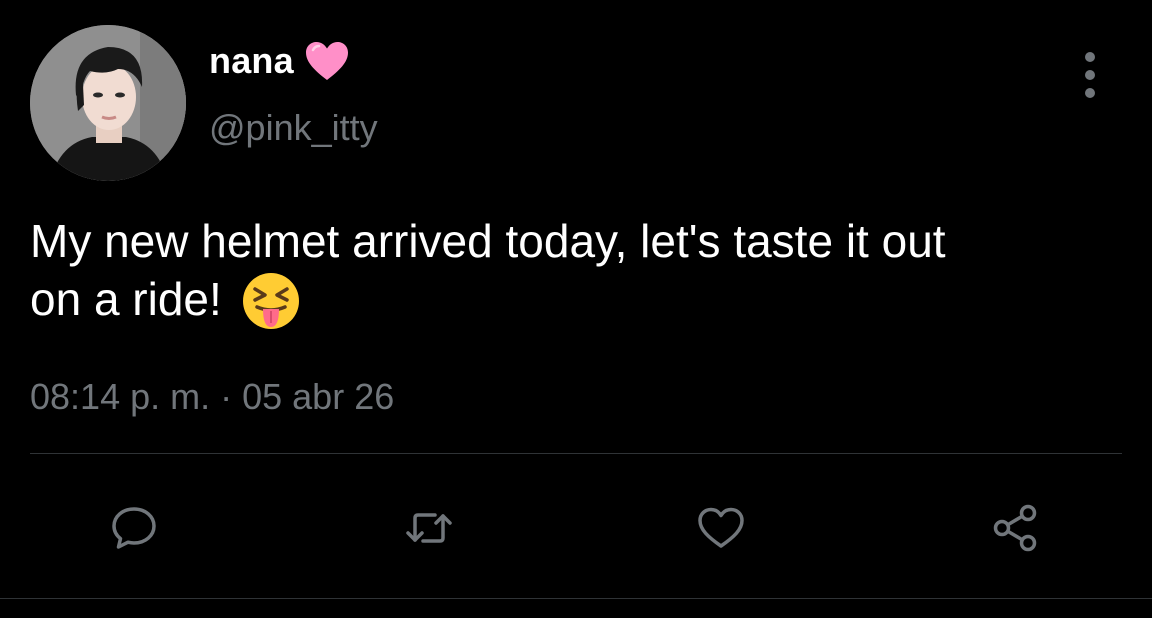  I want to click on squinting-face-with-tongue-emoji-icon, so click(270, 301).